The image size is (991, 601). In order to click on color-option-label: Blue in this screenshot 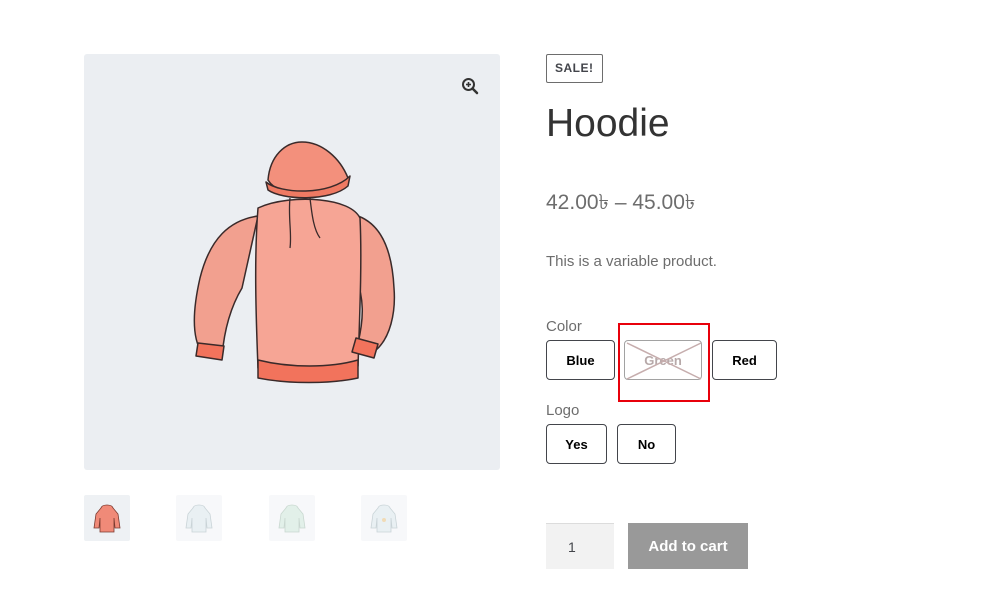, I will do `click(580, 360)`.